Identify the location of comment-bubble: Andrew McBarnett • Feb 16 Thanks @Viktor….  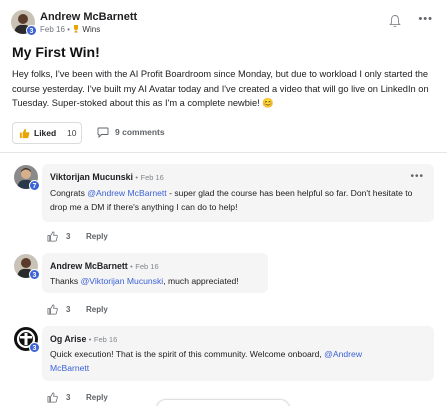
(155, 273).